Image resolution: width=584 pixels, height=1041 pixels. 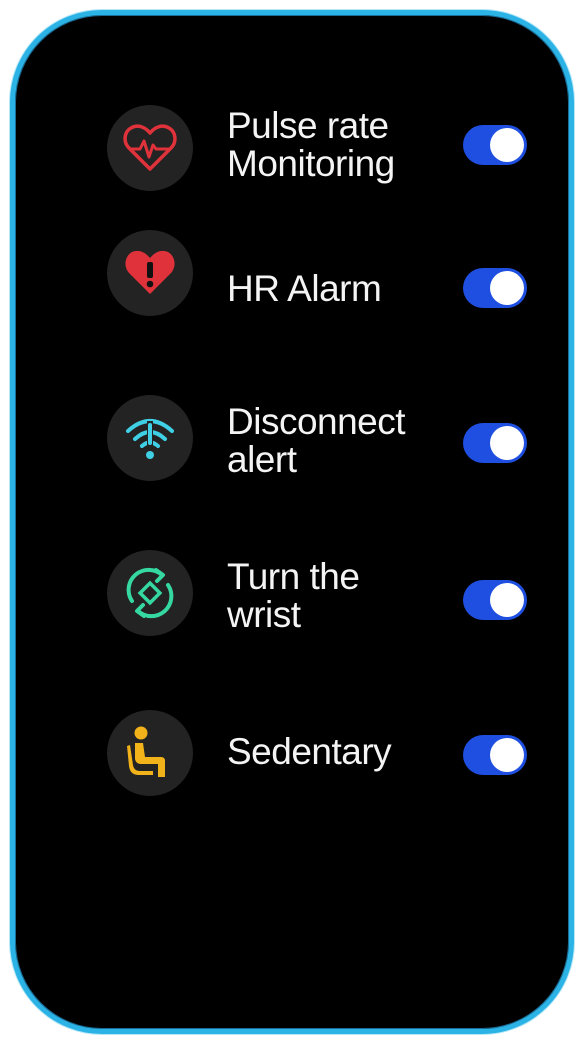 I want to click on setting-label: HR Alarm, so click(x=304, y=288).